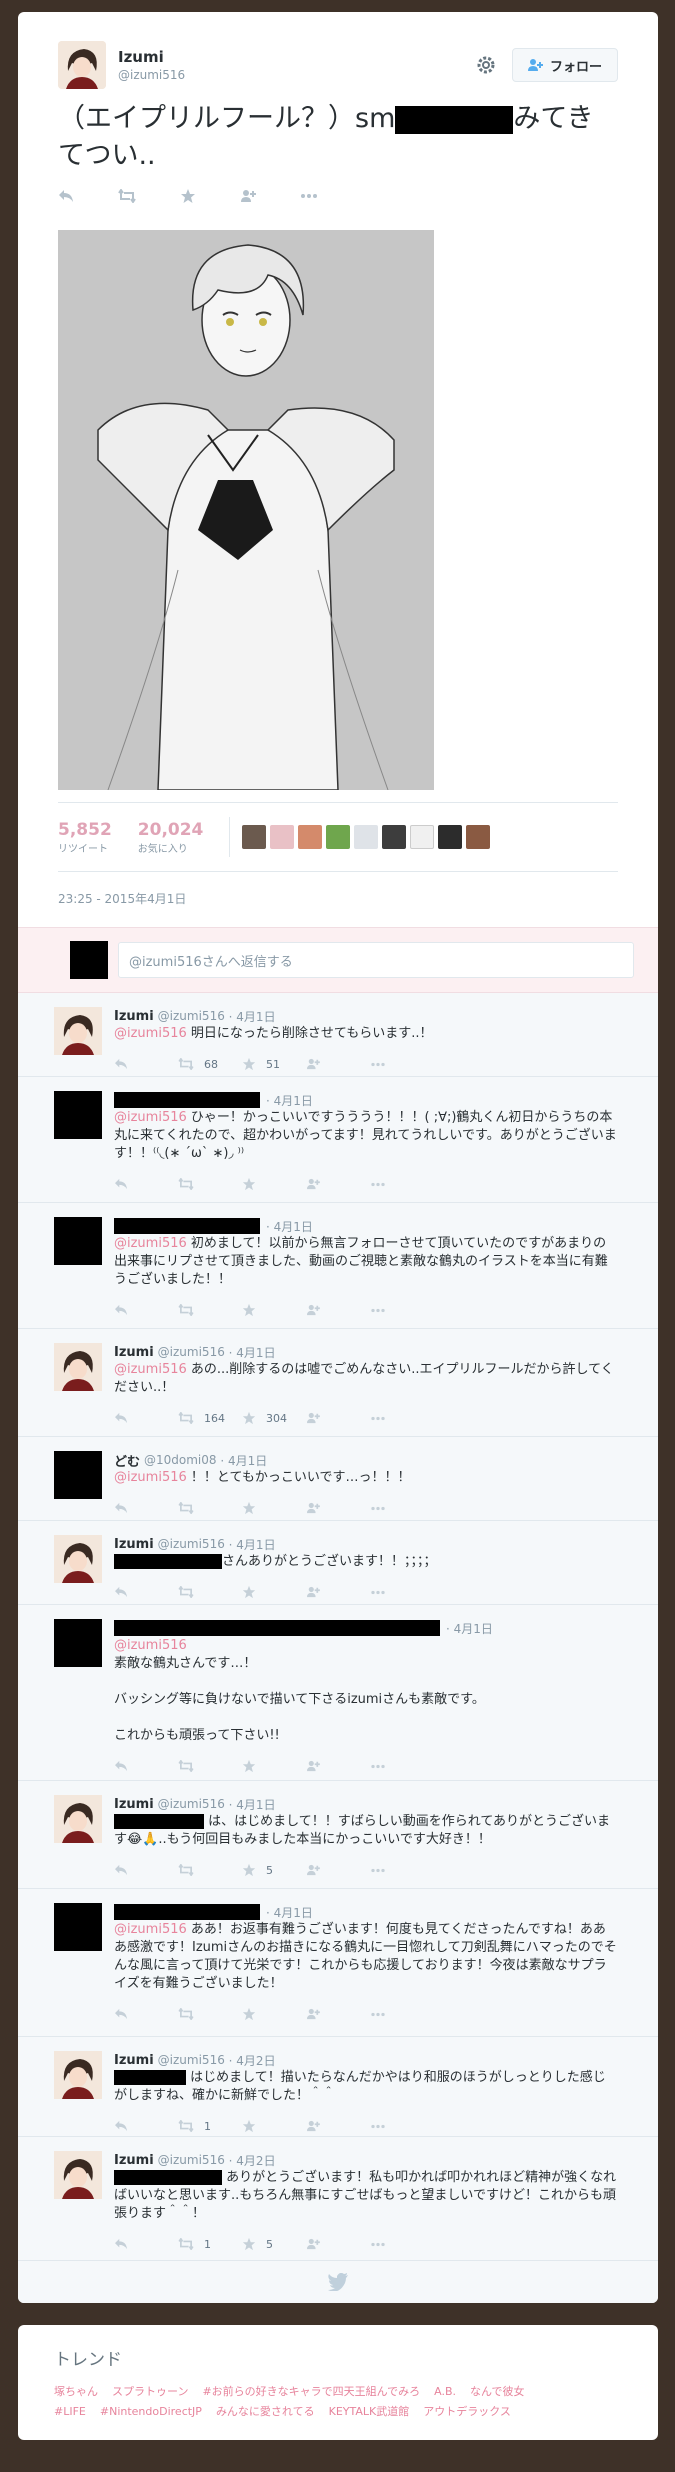 This screenshot has width=675, height=2472. Describe the element at coordinates (311, 2391) in the screenshot. I see `trend-item: #お前らの好きなキャラで四天王組んでみろ` at that location.